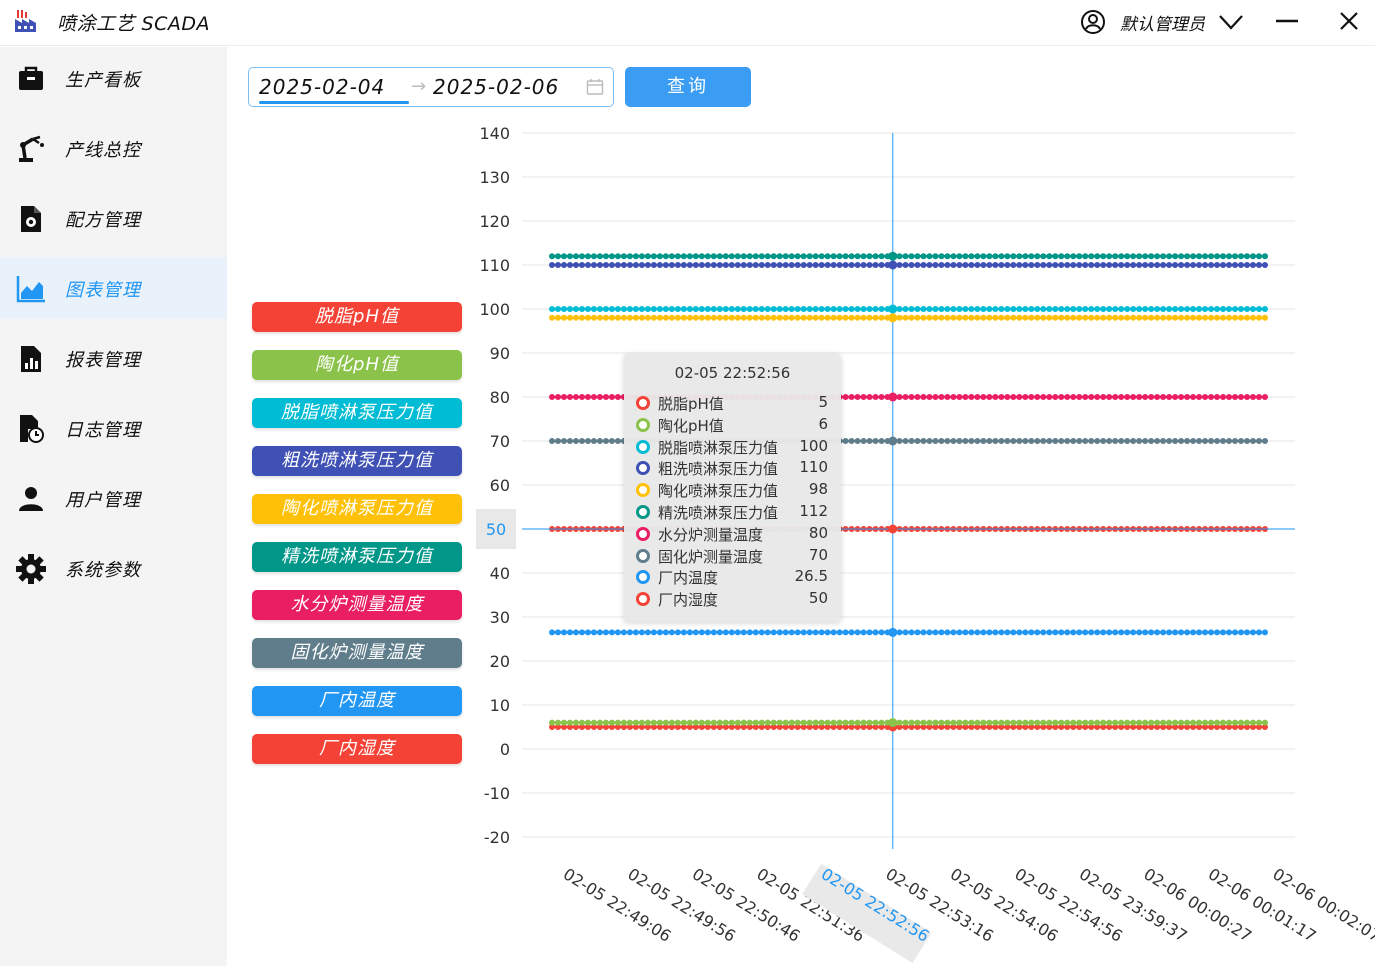 This screenshot has height=966, width=1375. What do you see at coordinates (688, 578) in the screenshot?
I see `tooltip-series-name: 厂内温度` at bounding box center [688, 578].